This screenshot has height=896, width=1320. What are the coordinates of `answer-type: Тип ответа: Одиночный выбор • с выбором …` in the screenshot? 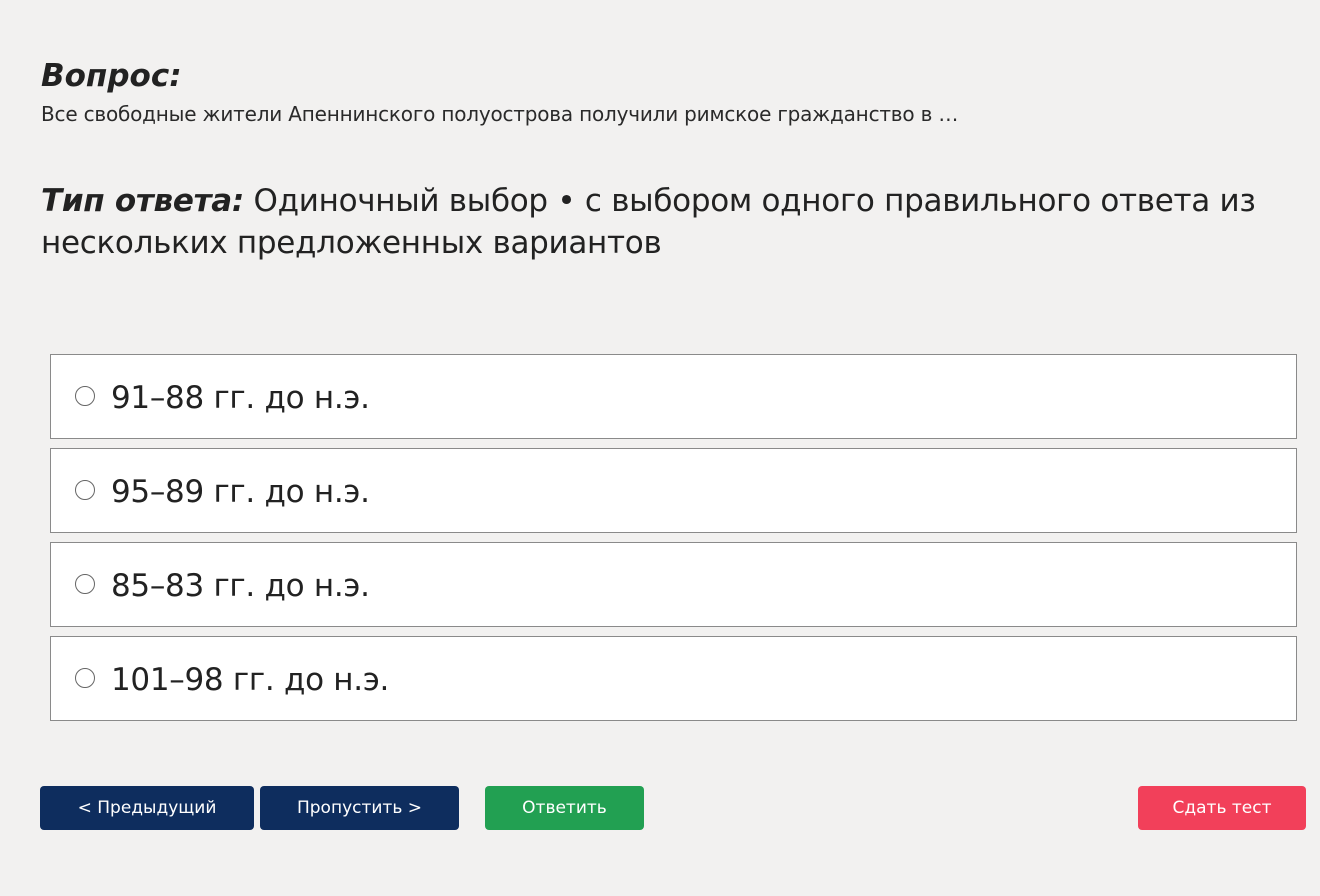 It's located at (661, 222).